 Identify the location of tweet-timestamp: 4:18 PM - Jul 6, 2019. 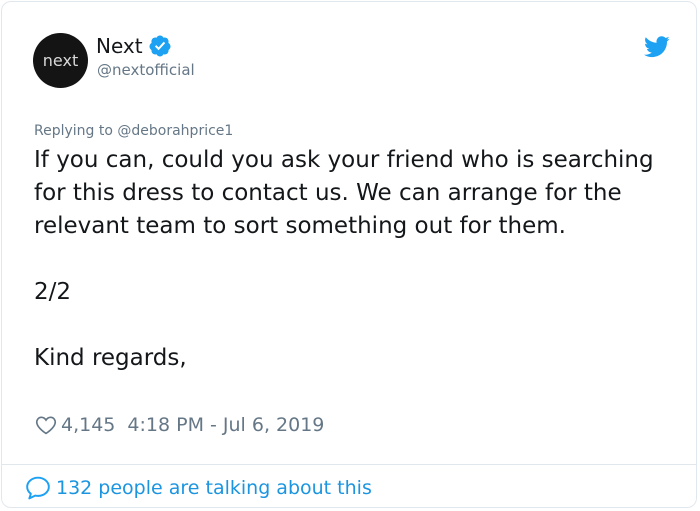
(225, 425).